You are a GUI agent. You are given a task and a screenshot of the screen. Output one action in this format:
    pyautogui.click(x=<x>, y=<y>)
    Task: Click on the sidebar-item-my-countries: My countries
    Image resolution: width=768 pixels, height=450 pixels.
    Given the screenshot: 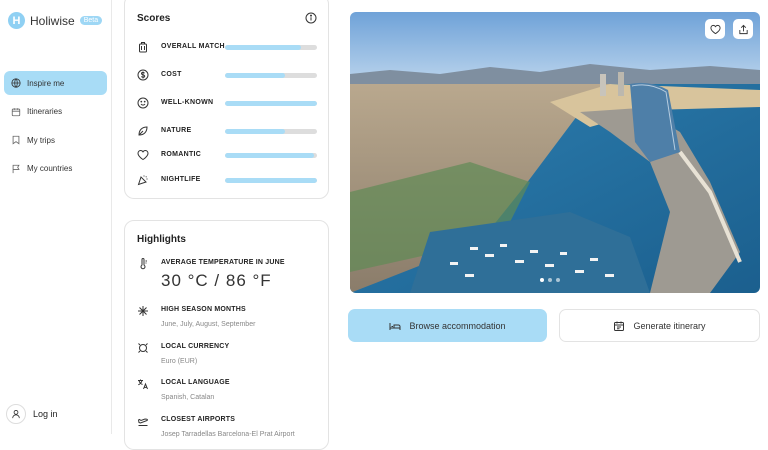 What is the action you would take?
    pyautogui.click(x=55, y=169)
    